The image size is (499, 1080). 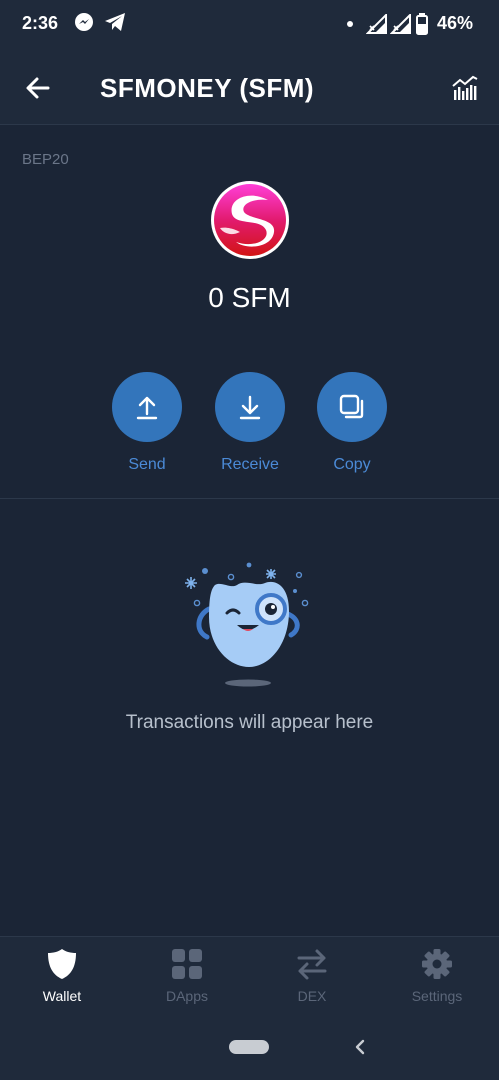 I want to click on monocle-mascot-icon, so click(x=247, y=624).